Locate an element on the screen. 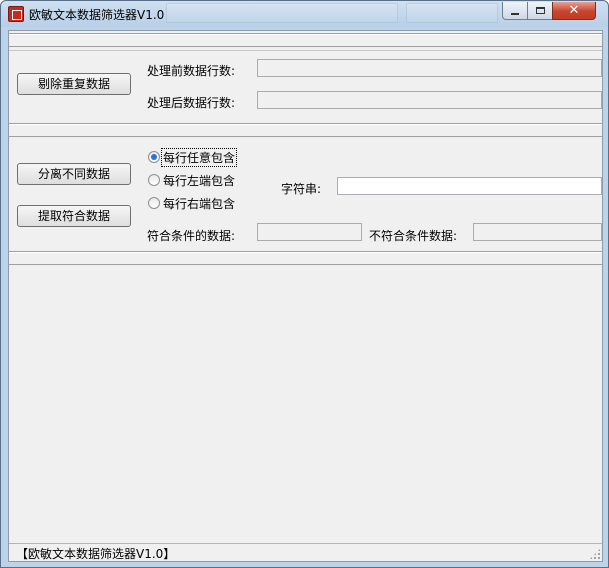 Image resolution: width=609 pixels, height=568 pixels. string-label: 字符串: is located at coordinates (301, 189).